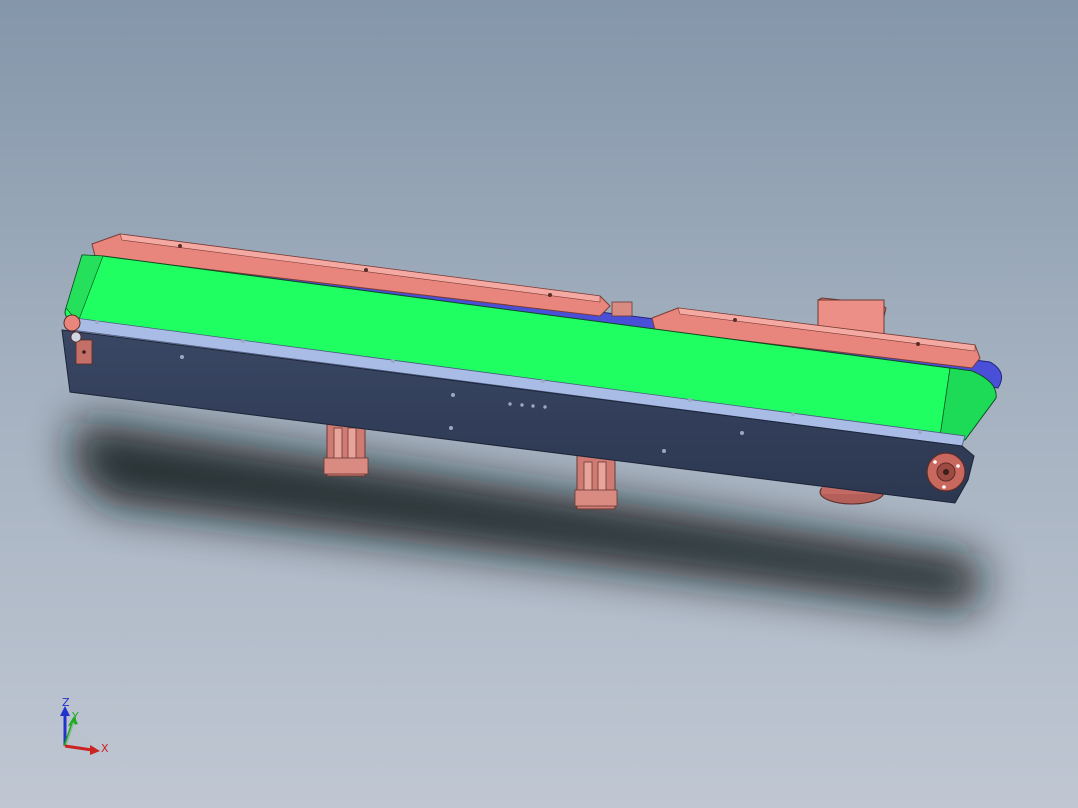 This screenshot has width=1078, height=808. What do you see at coordinates (946, 472) in the screenshot?
I see `head-pulley-end` at bounding box center [946, 472].